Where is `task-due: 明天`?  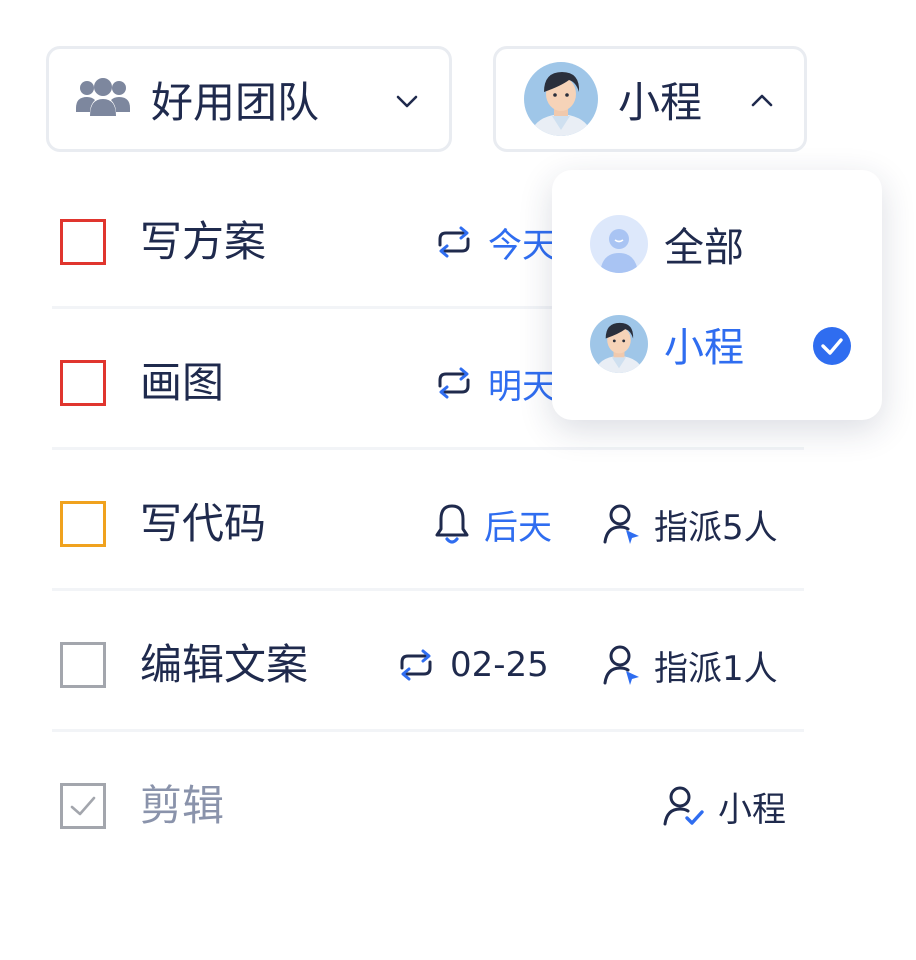 task-due: 明天 is located at coordinates (494, 384).